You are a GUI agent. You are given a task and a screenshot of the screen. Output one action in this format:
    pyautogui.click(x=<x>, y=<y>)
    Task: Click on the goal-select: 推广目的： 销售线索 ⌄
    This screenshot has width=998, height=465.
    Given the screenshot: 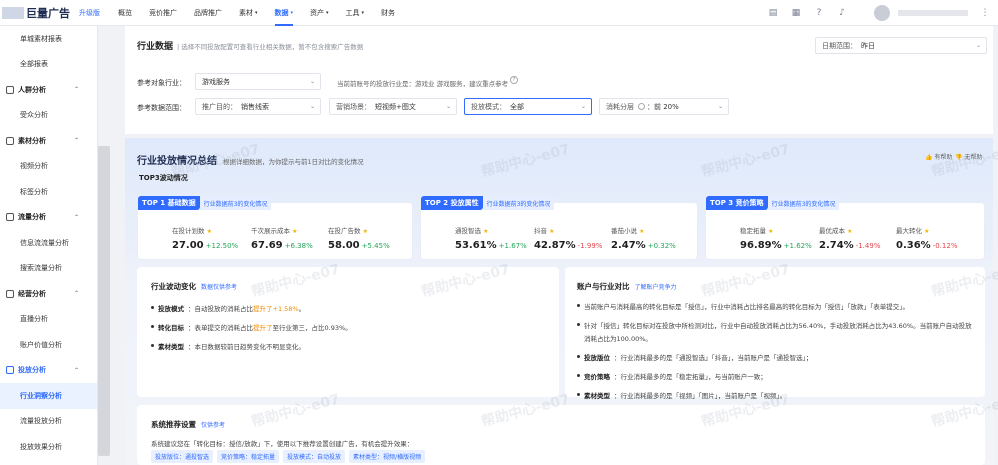 What is the action you would take?
    pyautogui.click(x=258, y=106)
    